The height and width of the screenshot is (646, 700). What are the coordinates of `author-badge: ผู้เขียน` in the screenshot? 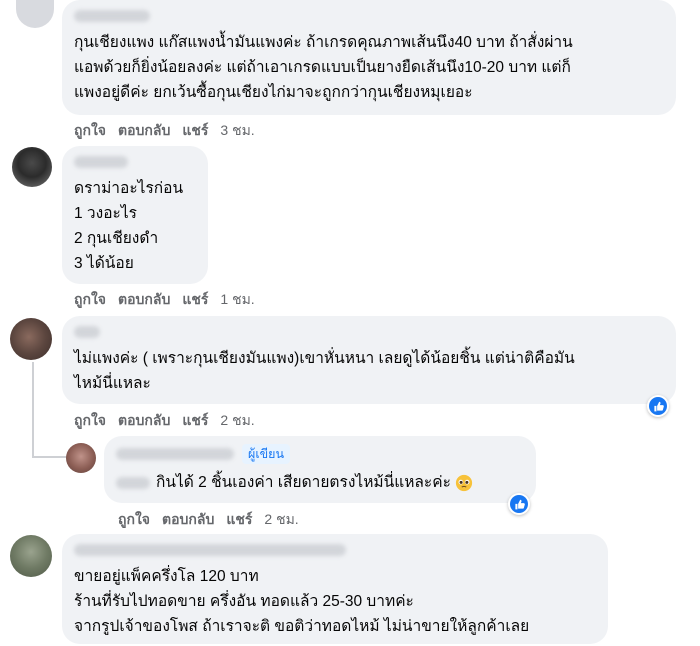 It's located at (266, 454).